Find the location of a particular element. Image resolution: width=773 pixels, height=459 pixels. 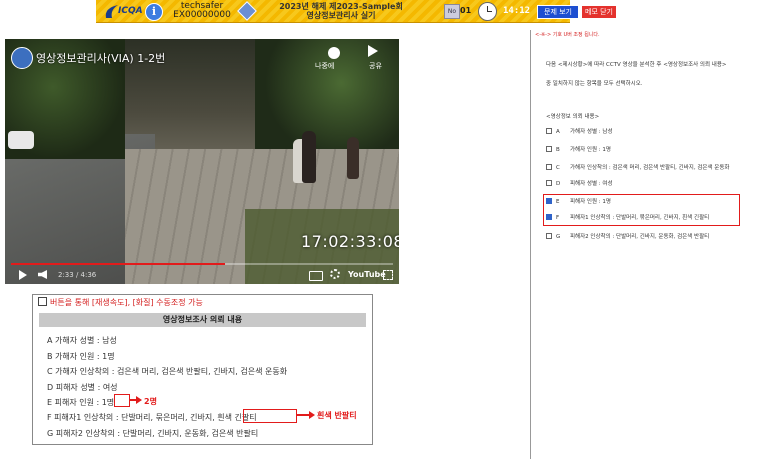

option-g: G 피해자2 인상착의 : 단발머리, 긴바지, 운동화, 검은색 반팔티 is located at coordinates (627, 237).